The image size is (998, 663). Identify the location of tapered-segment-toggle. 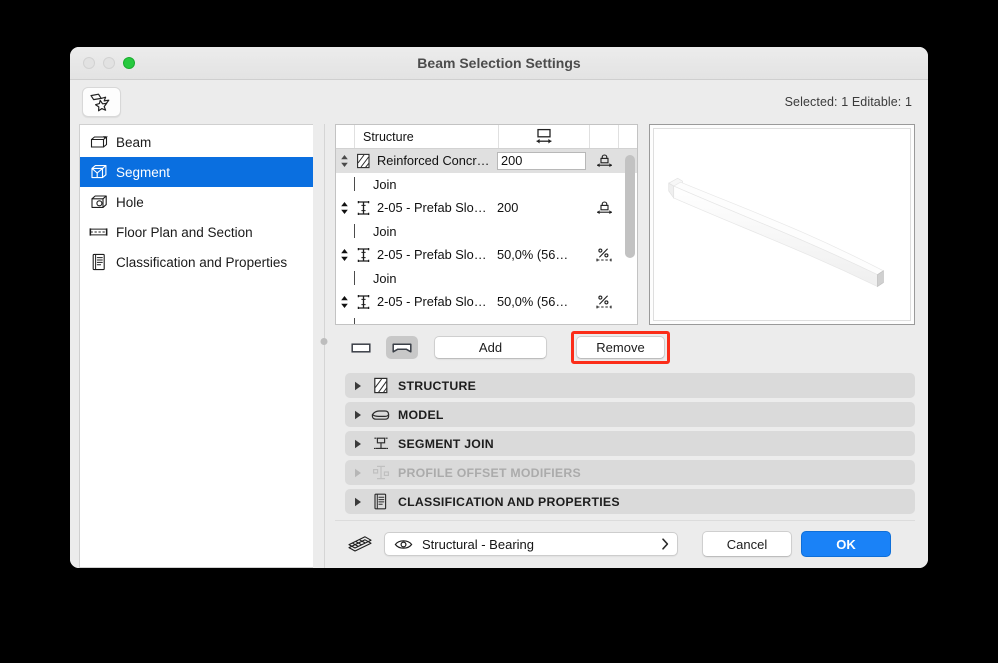
(402, 347).